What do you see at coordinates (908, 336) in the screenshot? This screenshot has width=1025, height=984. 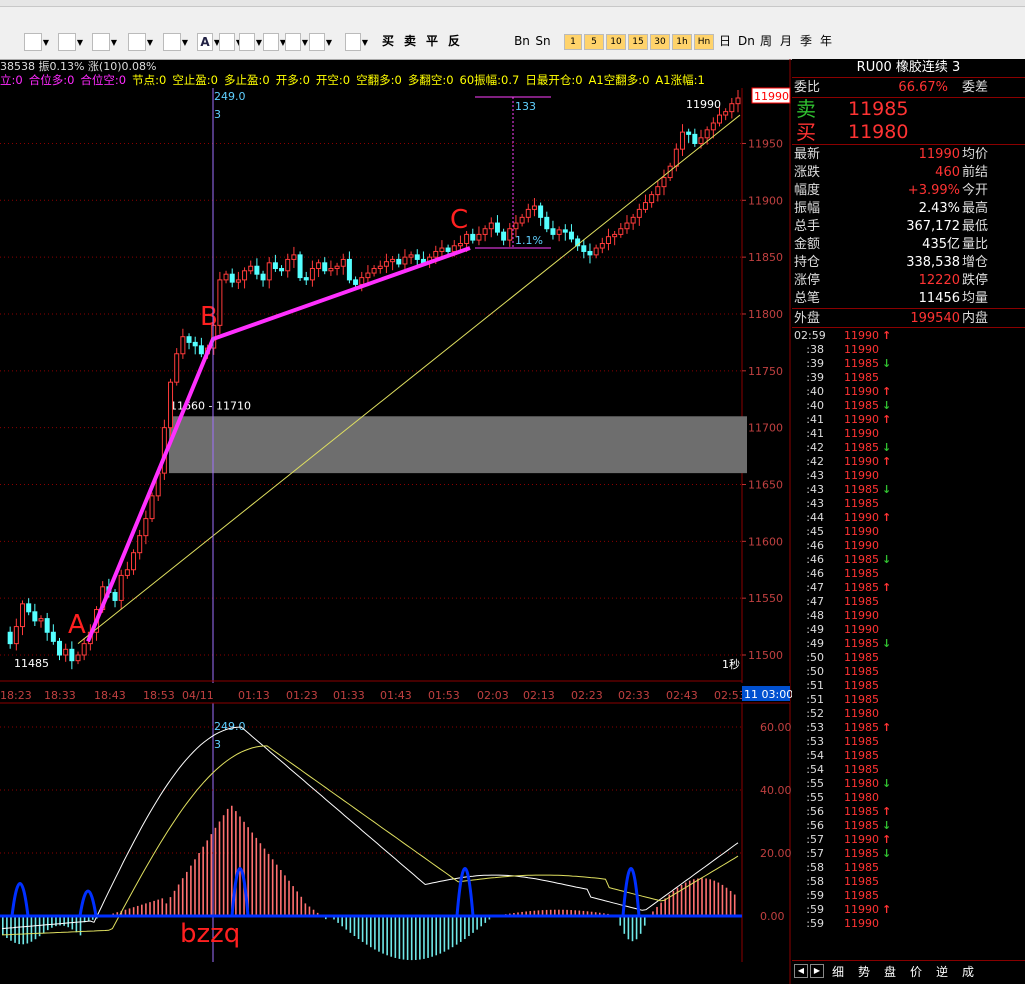 I see `tick-row: 02:59 11990 ↑` at bounding box center [908, 336].